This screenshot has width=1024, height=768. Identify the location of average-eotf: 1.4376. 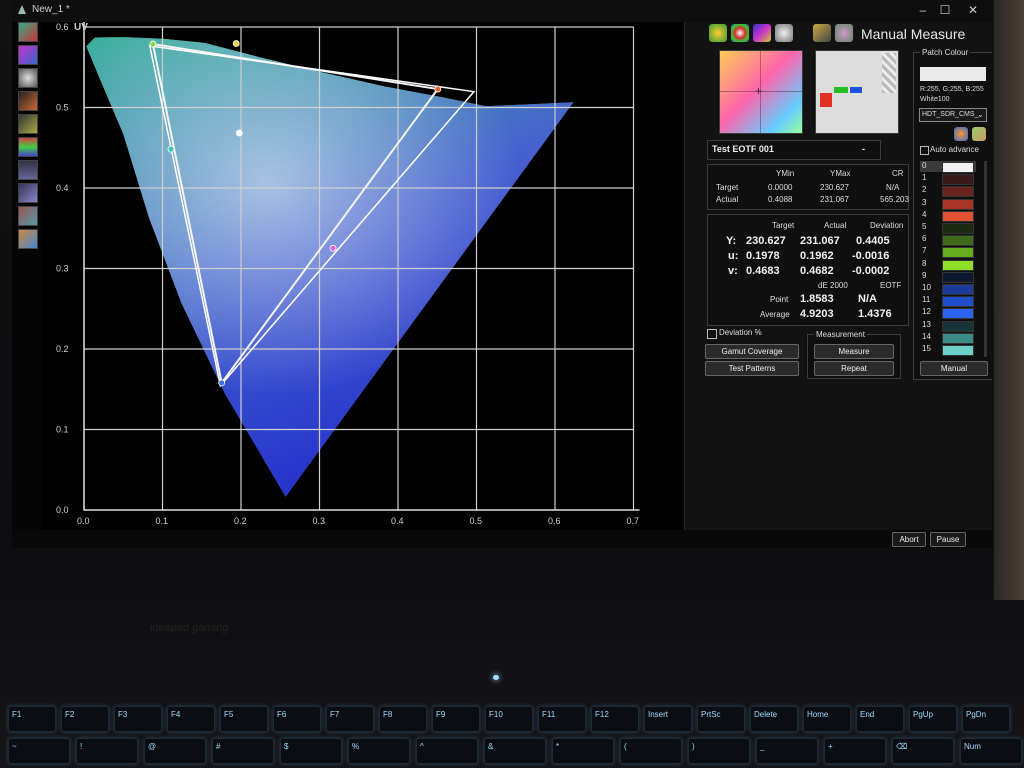
(875, 314).